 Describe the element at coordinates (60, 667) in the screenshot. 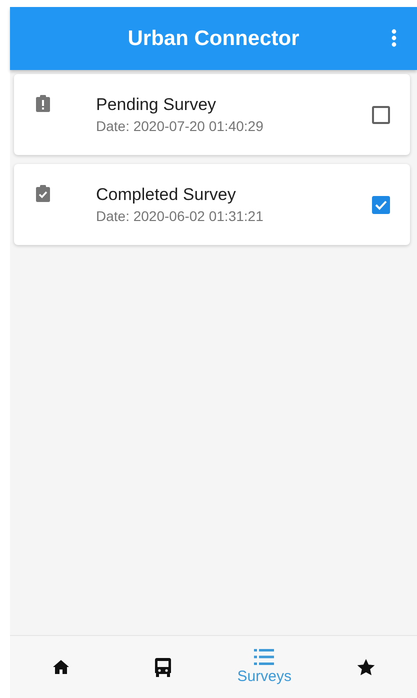

I see `home-icon` at that location.